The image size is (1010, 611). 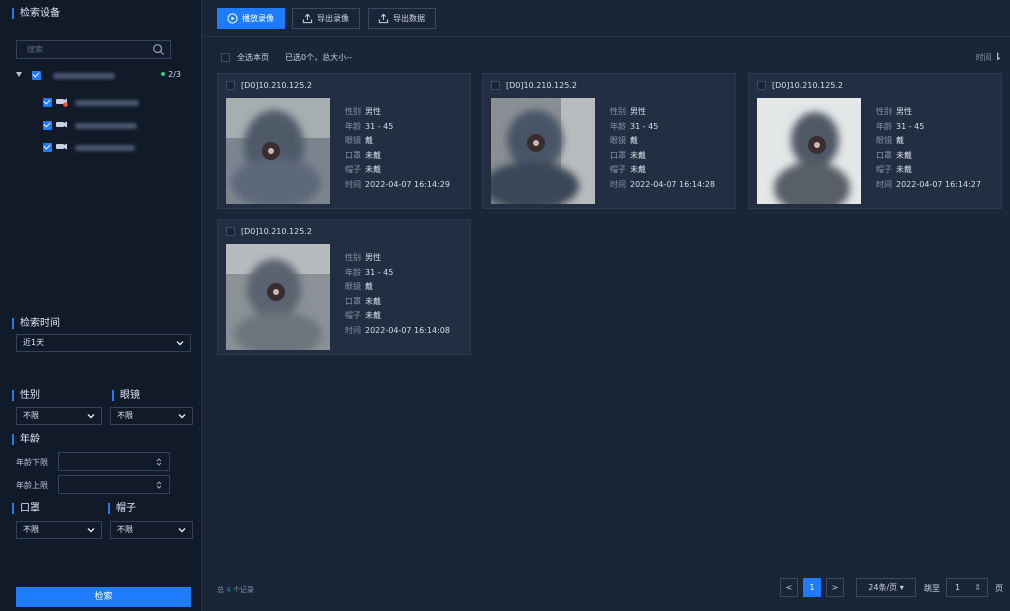 I want to click on export-video-button: 导出录像, so click(x=326, y=18).